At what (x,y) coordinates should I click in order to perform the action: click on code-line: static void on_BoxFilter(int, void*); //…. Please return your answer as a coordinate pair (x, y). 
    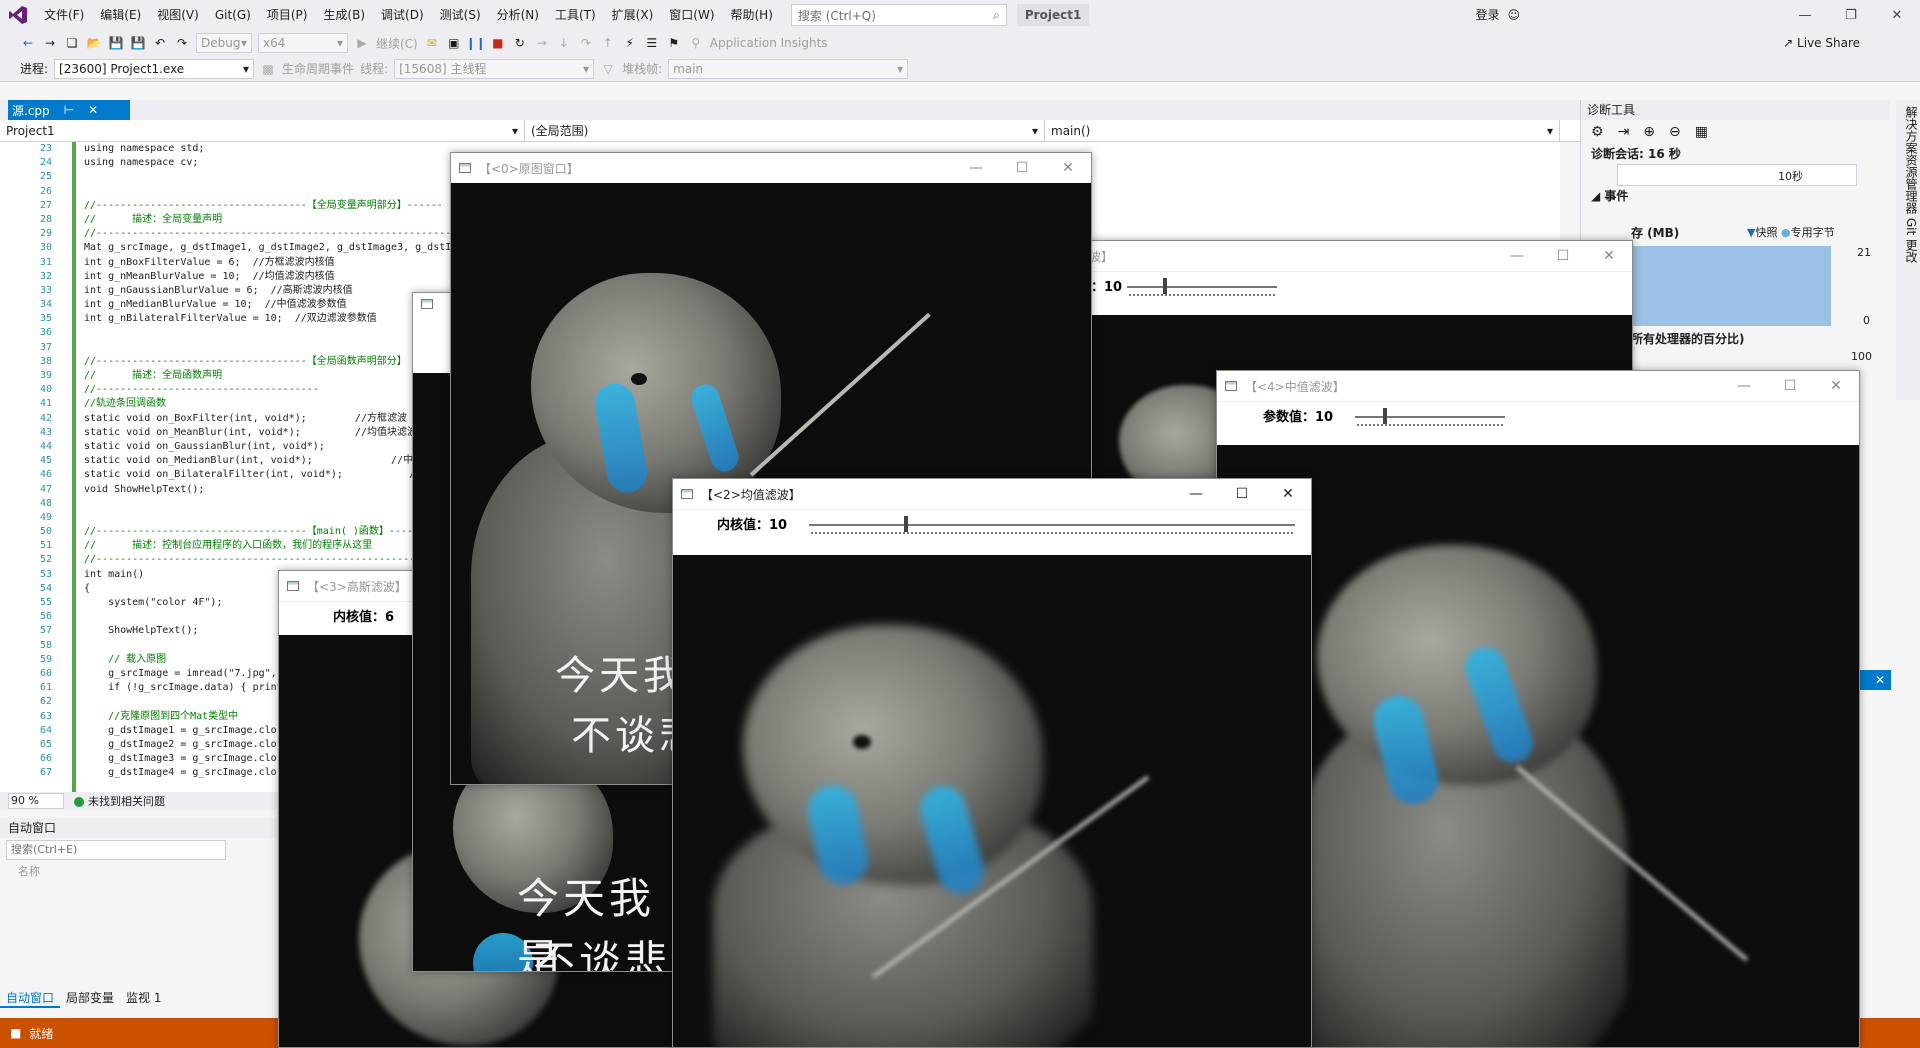
    Looking at the image, I should click on (270, 419).